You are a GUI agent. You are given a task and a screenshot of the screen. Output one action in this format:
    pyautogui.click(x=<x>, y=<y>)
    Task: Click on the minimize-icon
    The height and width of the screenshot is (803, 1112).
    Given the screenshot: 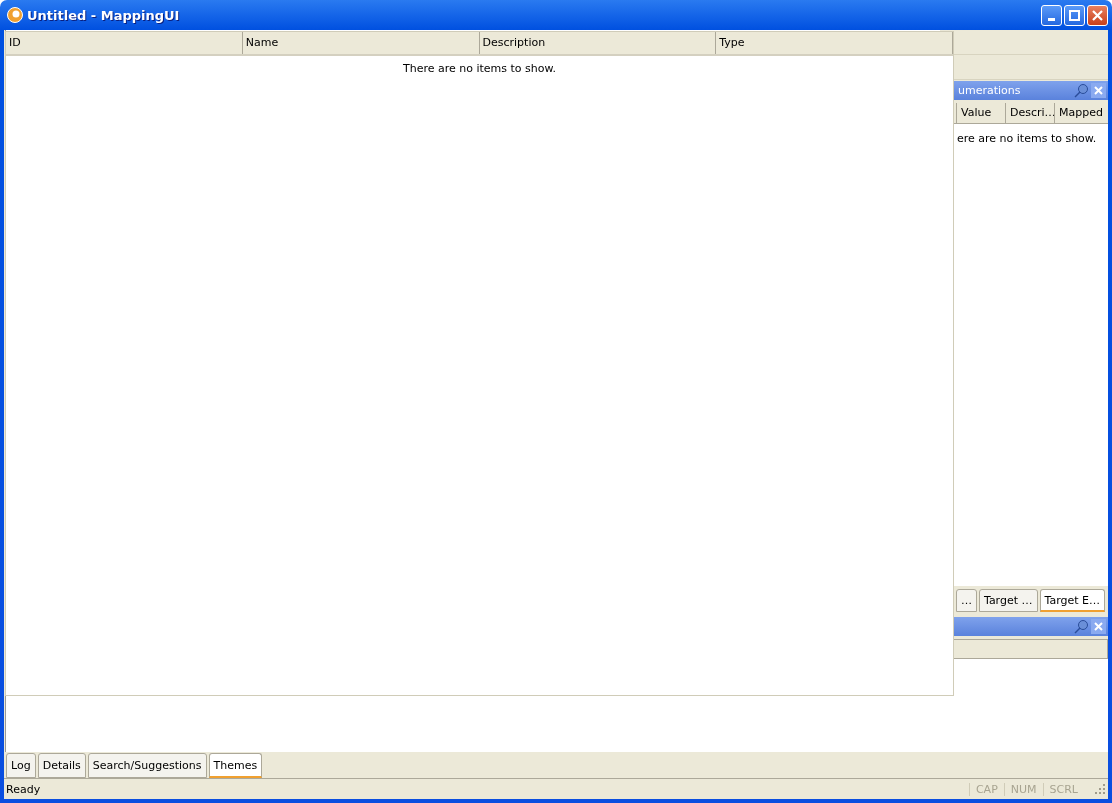 What is the action you would take?
    pyautogui.click(x=1051, y=19)
    